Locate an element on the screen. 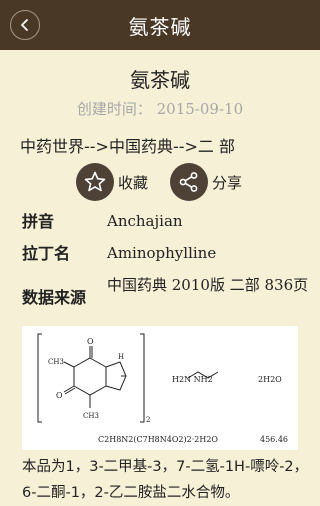 The height and width of the screenshot is (506, 320). favorite-button: 收藏 is located at coordinates (112, 182).